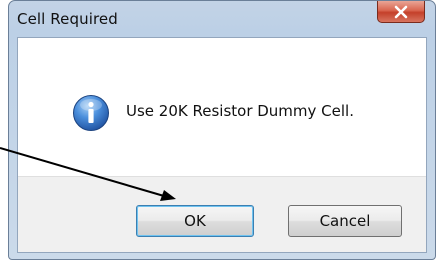 The width and height of the screenshot is (440, 268). What do you see at coordinates (222, 19) in the screenshot?
I see `title-bar: Cell Required` at bounding box center [222, 19].